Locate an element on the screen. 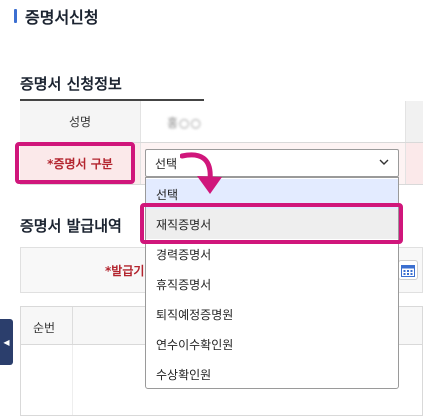  option-award-cert: 수상확인원 is located at coordinates (272, 374).